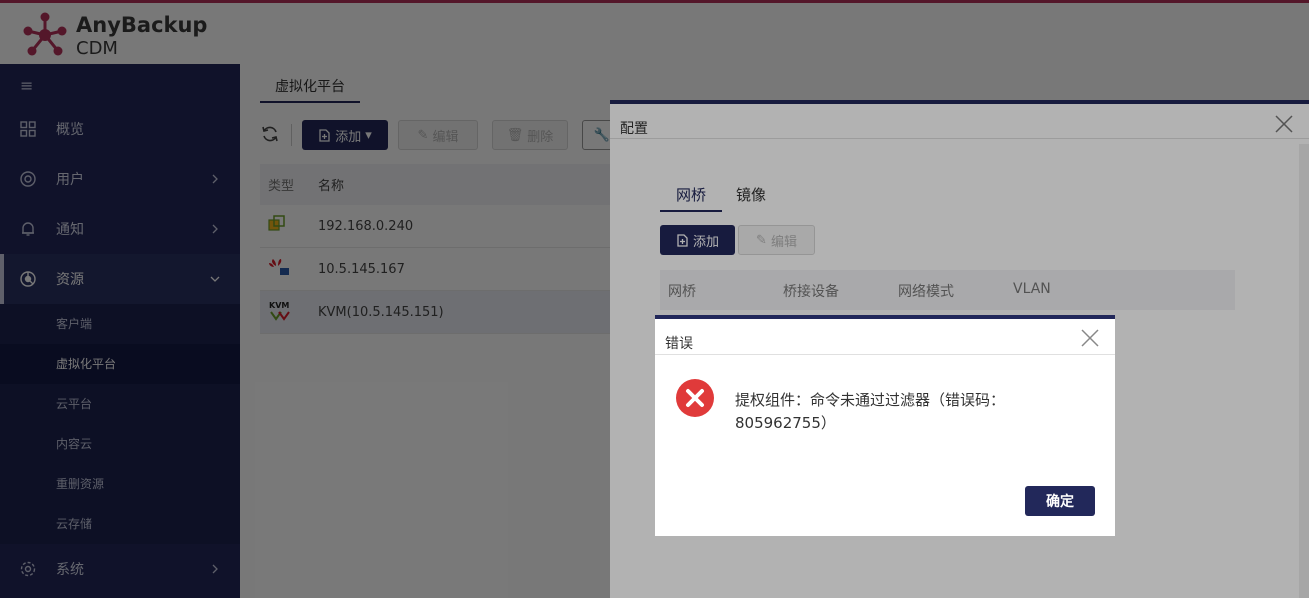 Image resolution: width=1309 pixels, height=598 pixels. I want to click on error-message: 提权组件：命令未通过过滤器（错误码：805962755）, so click(870, 411).